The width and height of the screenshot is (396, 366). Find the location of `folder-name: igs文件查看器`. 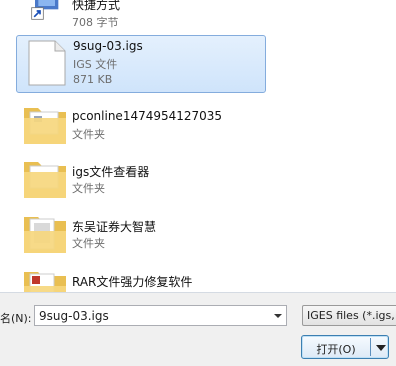

folder-name: igs文件查看器 is located at coordinates (111, 172).